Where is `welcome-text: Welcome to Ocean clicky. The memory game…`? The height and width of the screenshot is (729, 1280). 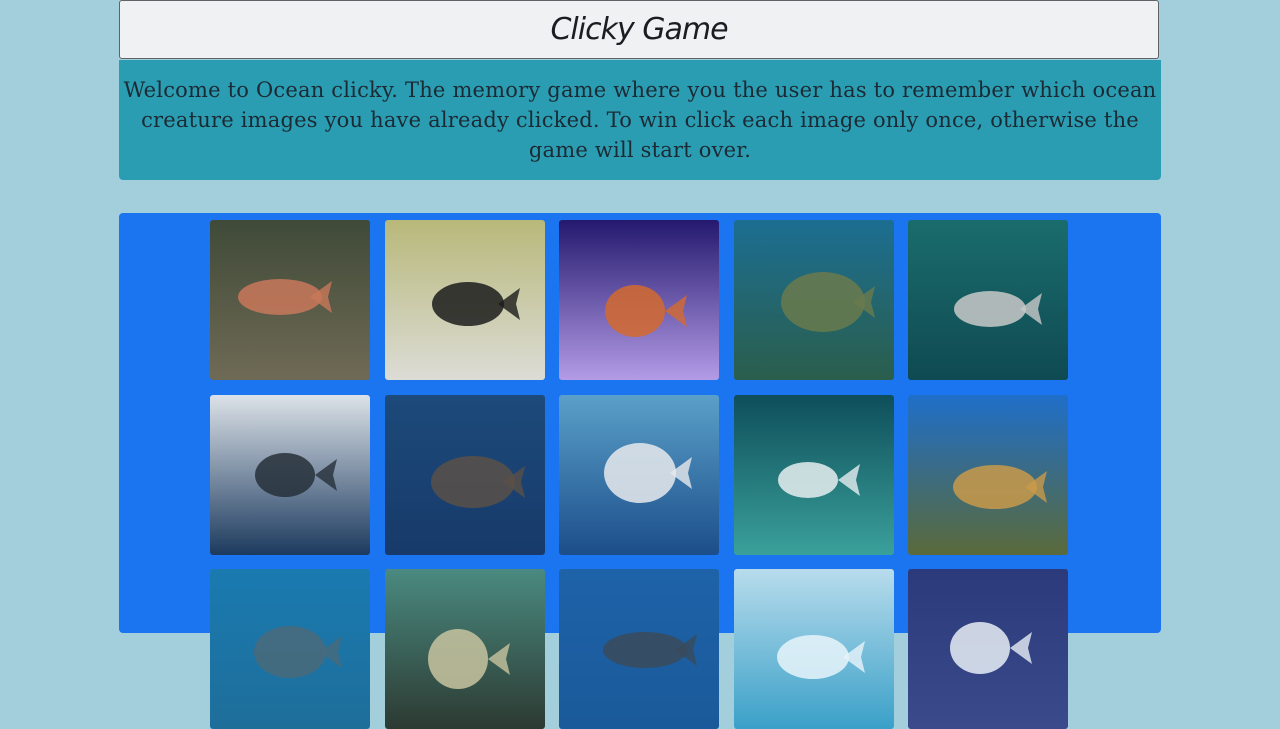
welcome-text: Welcome to Ocean clicky. The memory game… is located at coordinates (640, 120).